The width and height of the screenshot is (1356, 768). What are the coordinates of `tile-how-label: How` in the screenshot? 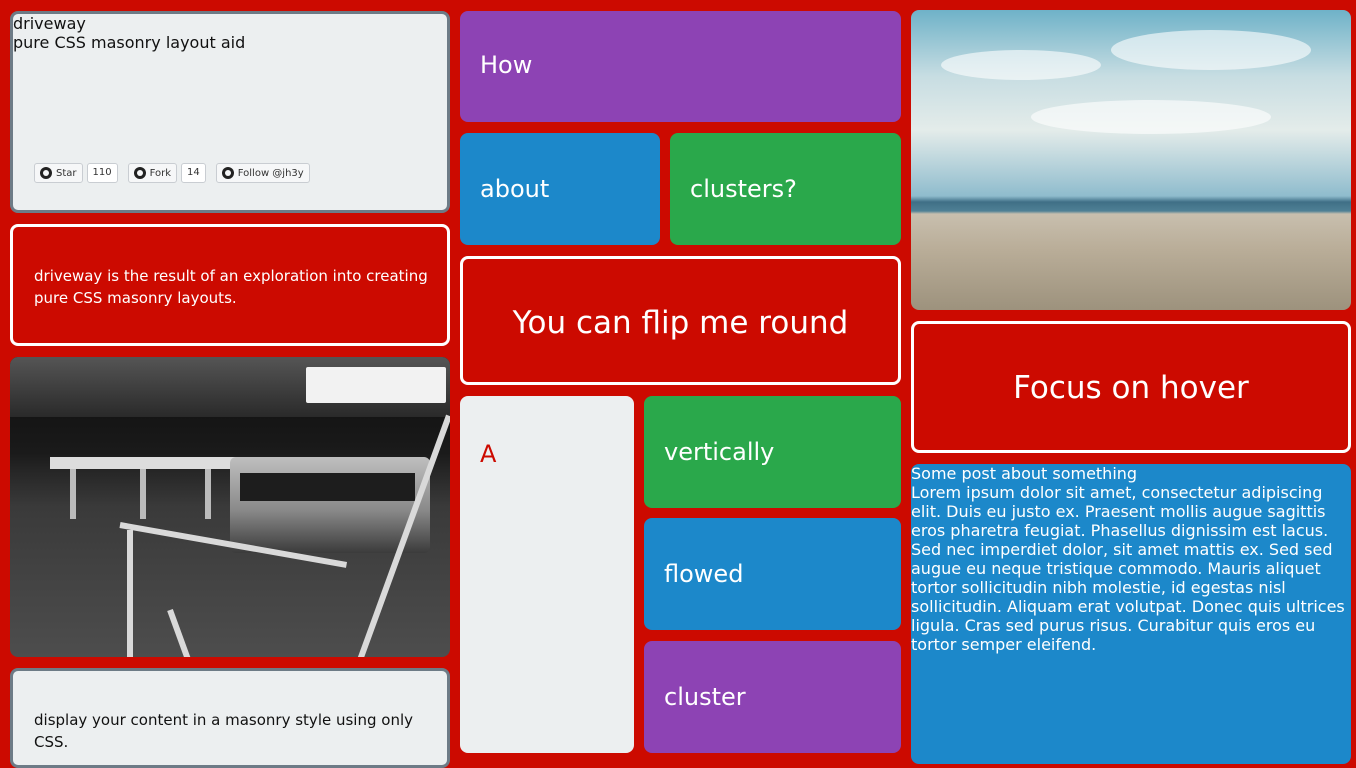 It's located at (506, 65).